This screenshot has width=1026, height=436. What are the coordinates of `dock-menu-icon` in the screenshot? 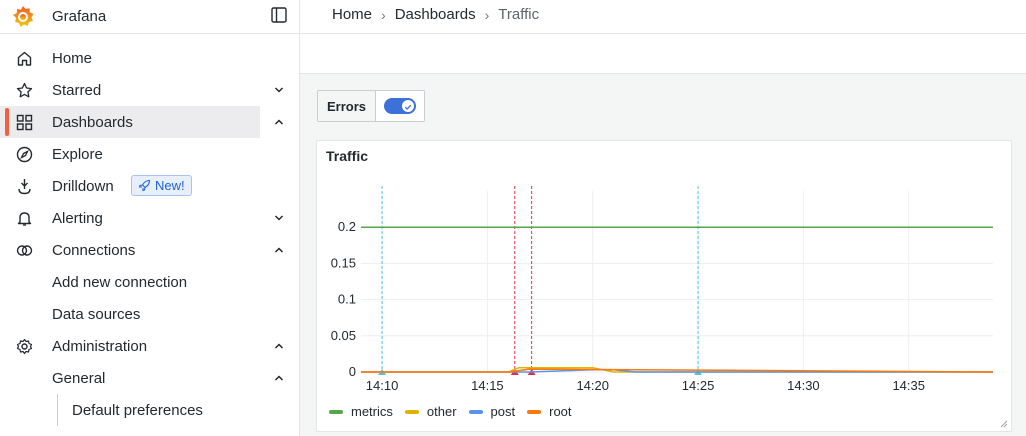 It's located at (279, 15).